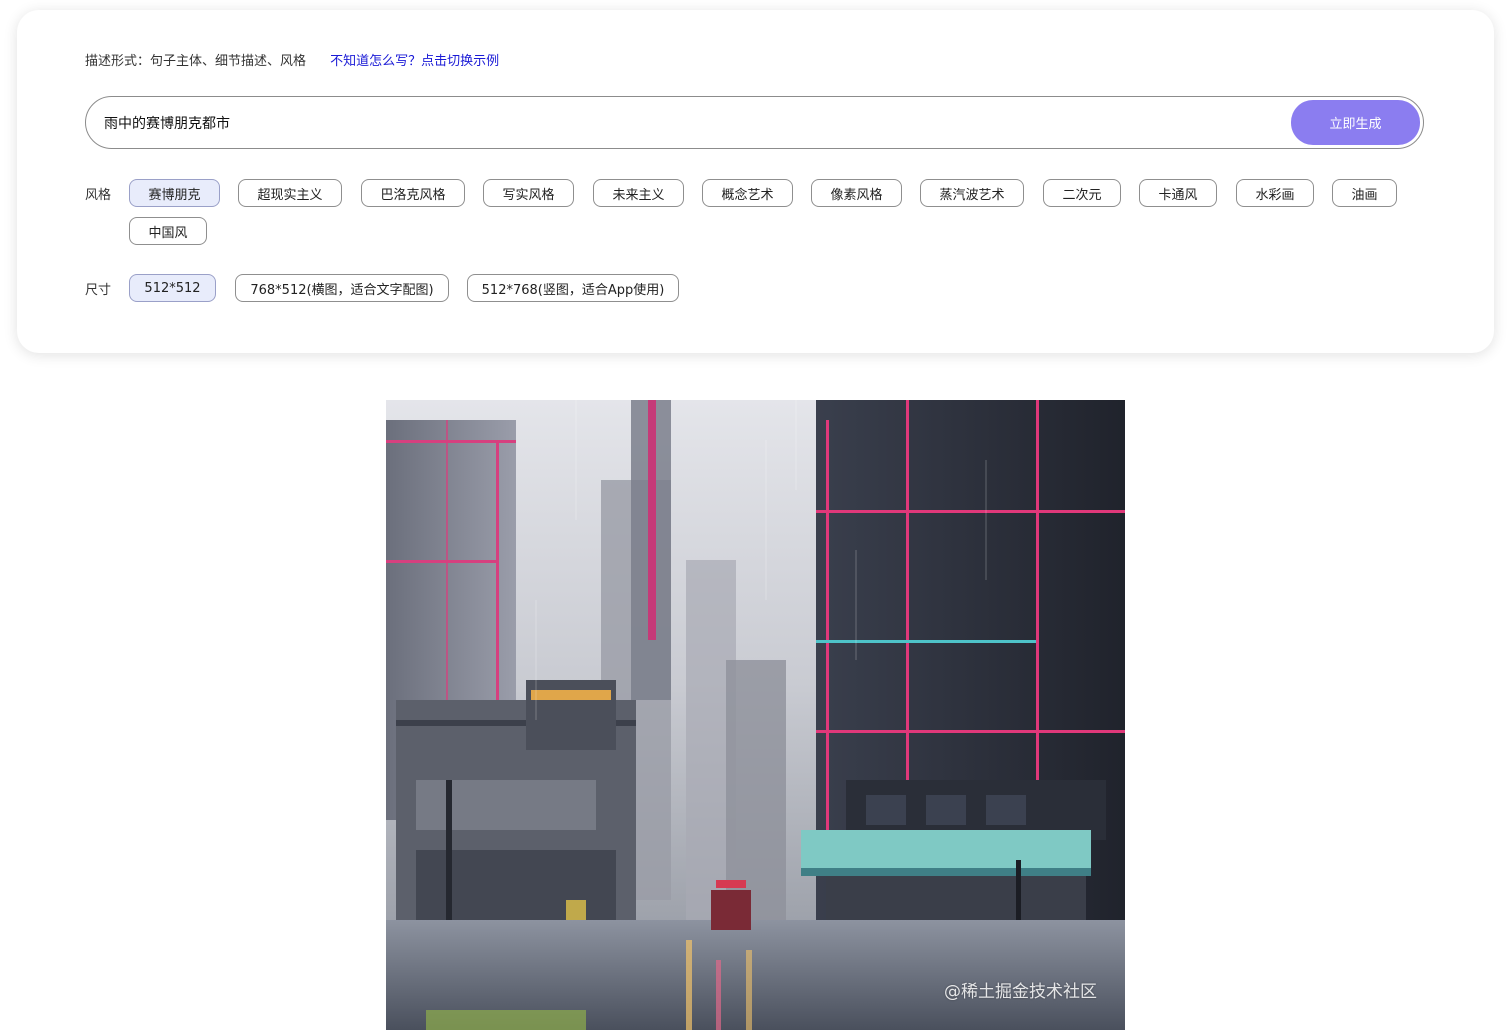  I want to click on hint-row: 描述形式：句子主体、细节描述、风格 不知道怎么写？点击切换示例, so click(292, 59).